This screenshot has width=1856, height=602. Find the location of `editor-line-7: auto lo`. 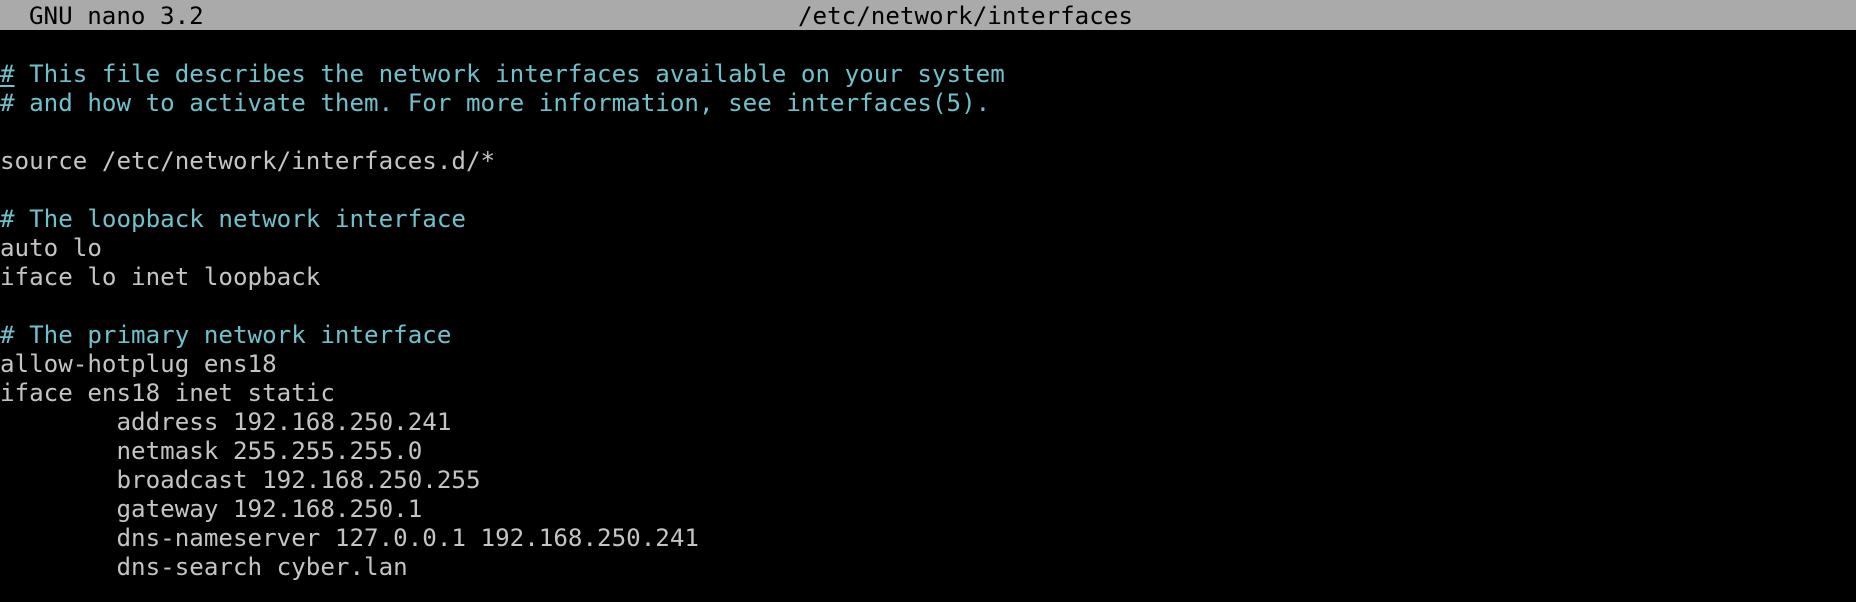

editor-line-7: auto lo is located at coordinates (928, 248).